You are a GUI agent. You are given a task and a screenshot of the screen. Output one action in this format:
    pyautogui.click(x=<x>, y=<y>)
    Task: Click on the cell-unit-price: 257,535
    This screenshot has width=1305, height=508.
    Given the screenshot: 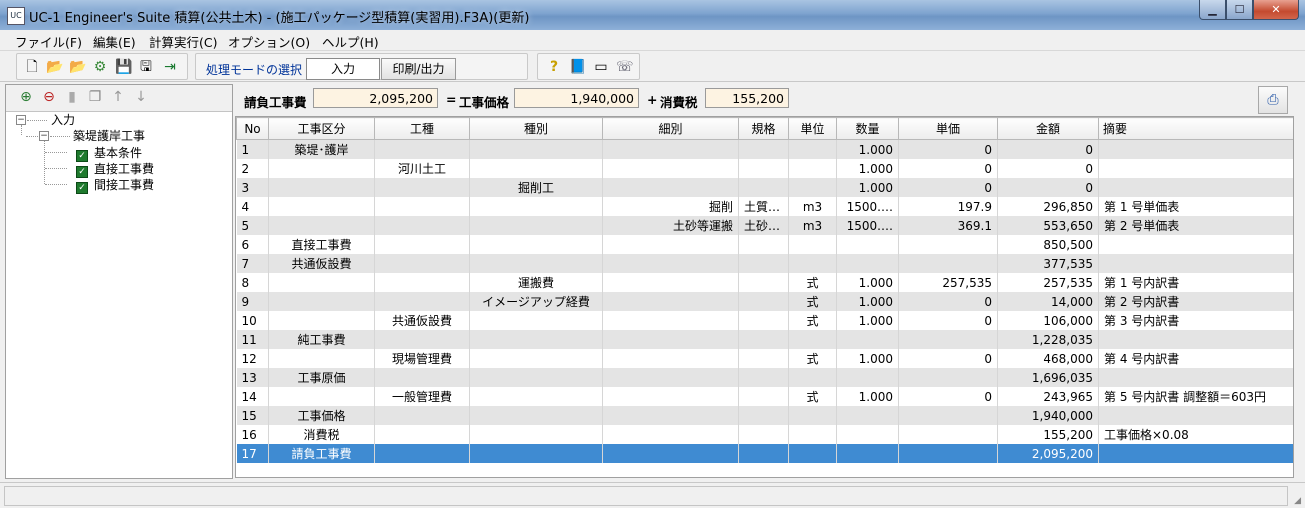 What is the action you would take?
    pyautogui.click(x=948, y=282)
    